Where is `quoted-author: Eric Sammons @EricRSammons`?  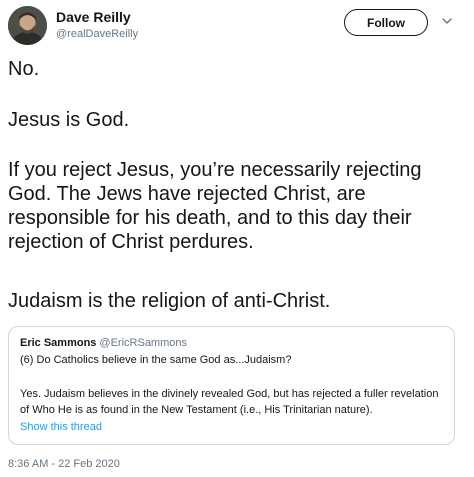 quoted-author: Eric Sammons @EricRSammons is located at coordinates (103, 343).